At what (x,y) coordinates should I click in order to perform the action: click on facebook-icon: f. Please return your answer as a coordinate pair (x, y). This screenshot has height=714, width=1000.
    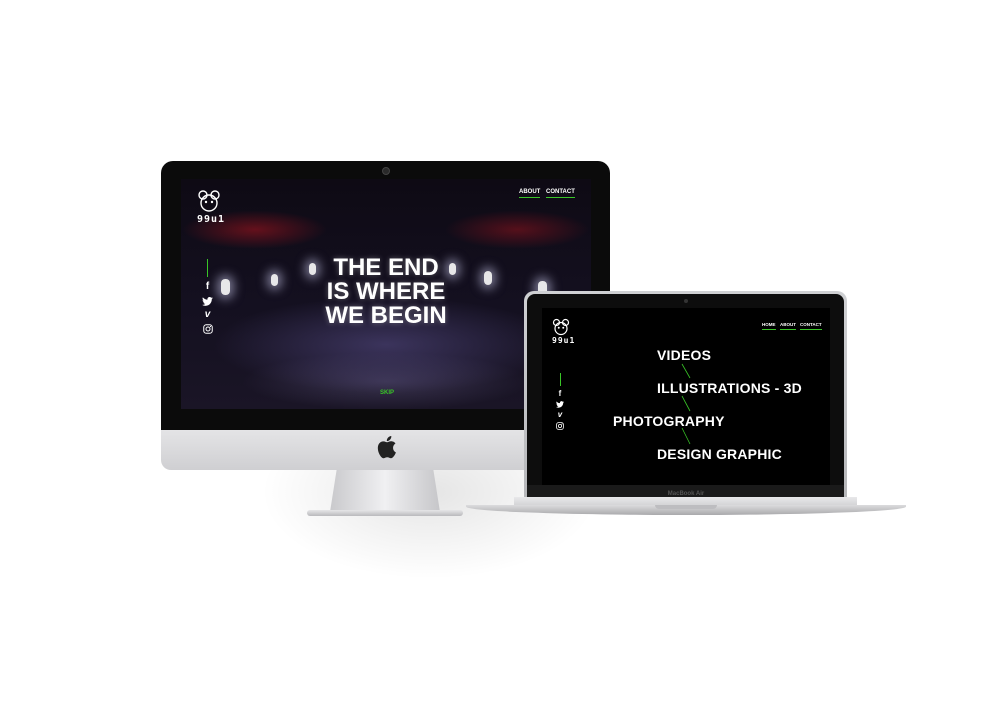
    Looking at the image, I should click on (207, 287).